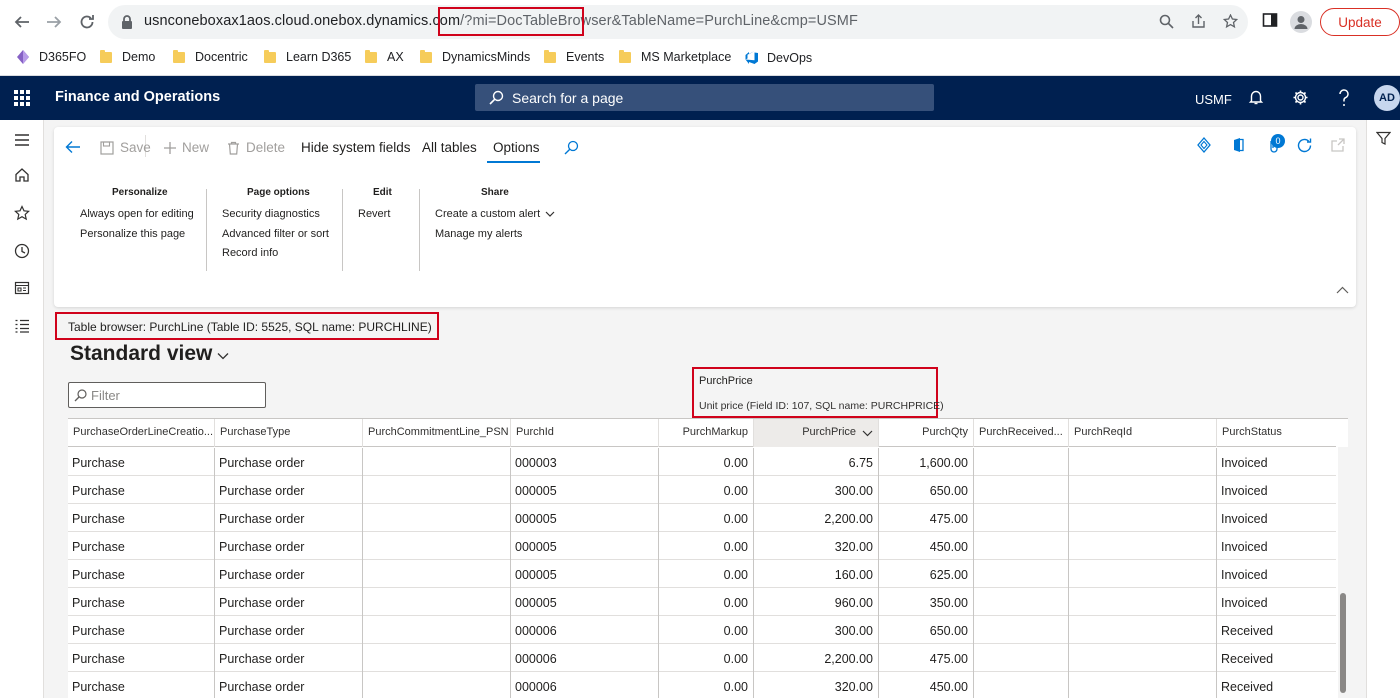 The height and width of the screenshot is (698, 1400). I want to click on advanced-filter-or-sort-link: Advanced filter or sort, so click(275, 234).